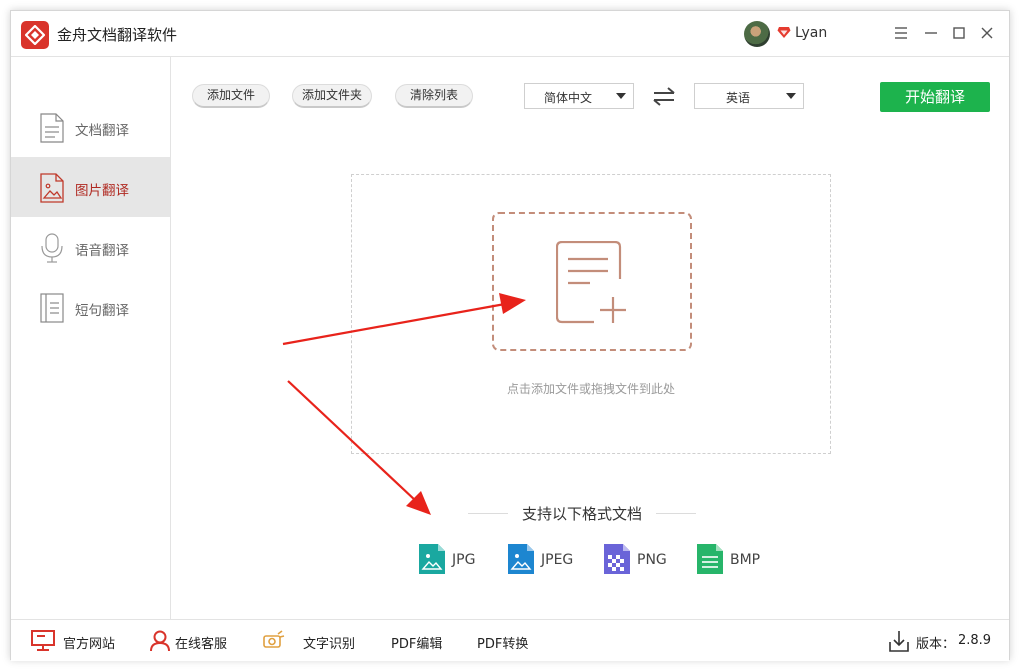 The width and height of the screenshot is (1020, 670). I want to click on monitor-icon, so click(43, 640).